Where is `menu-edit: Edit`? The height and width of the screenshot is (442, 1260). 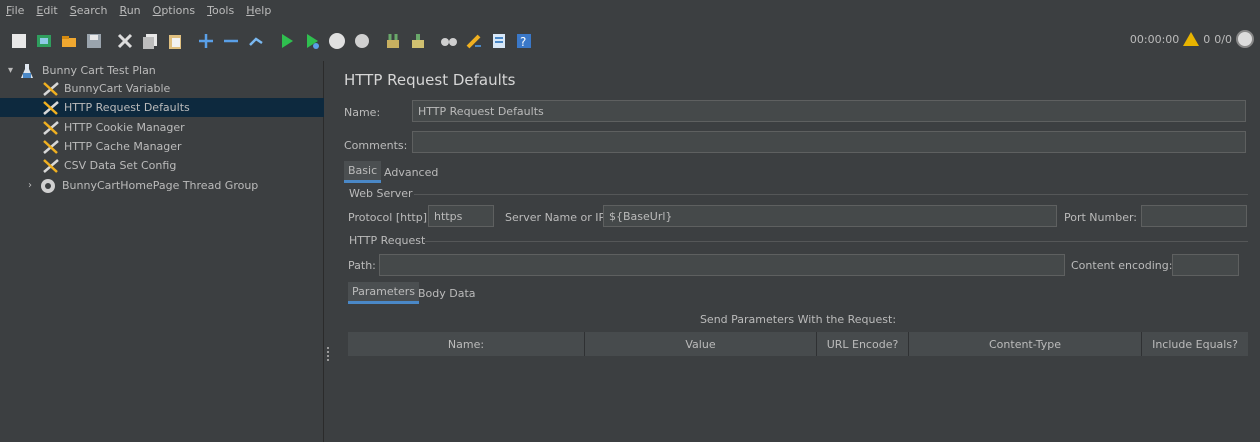 menu-edit: Edit is located at coordinates (46, 10).